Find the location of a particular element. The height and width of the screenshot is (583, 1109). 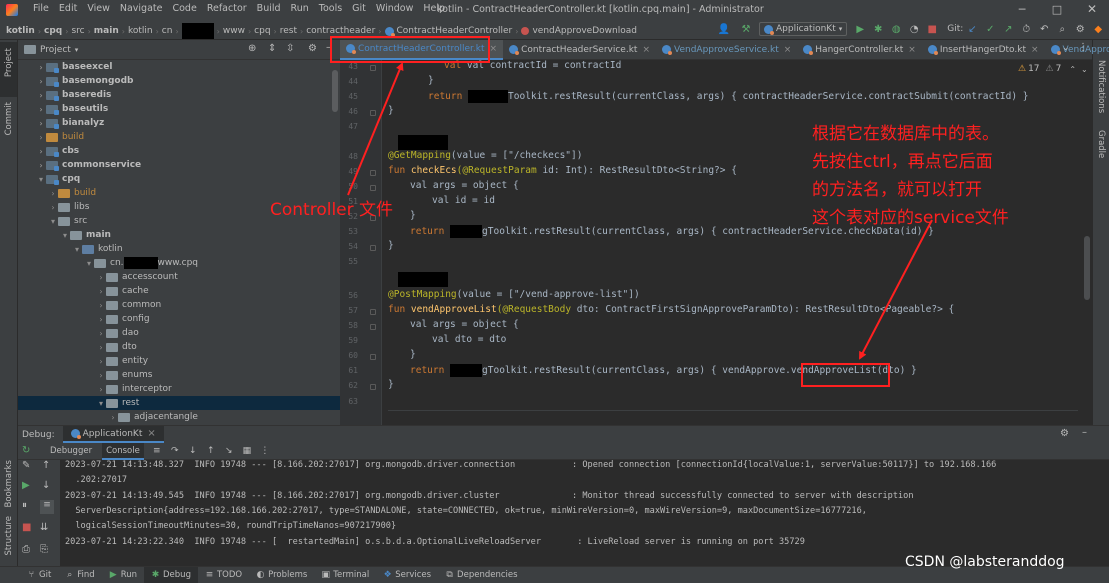

tool-find: ⌕ Find is located at coordinates (79, 575).